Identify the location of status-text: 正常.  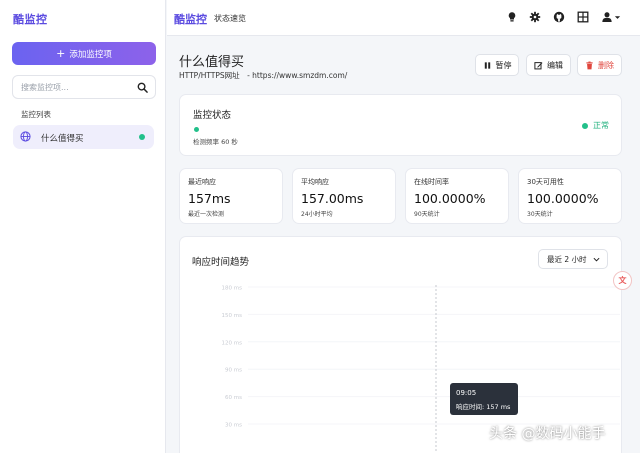
(601, 125).